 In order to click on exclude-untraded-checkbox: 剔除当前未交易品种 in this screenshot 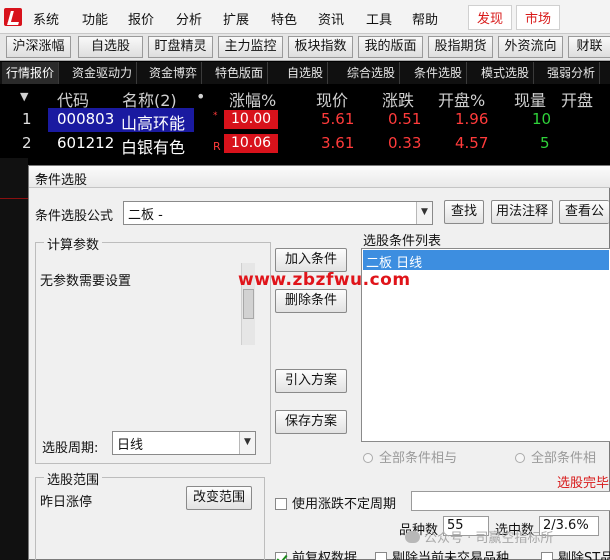, I will do `click(442, 553)`.